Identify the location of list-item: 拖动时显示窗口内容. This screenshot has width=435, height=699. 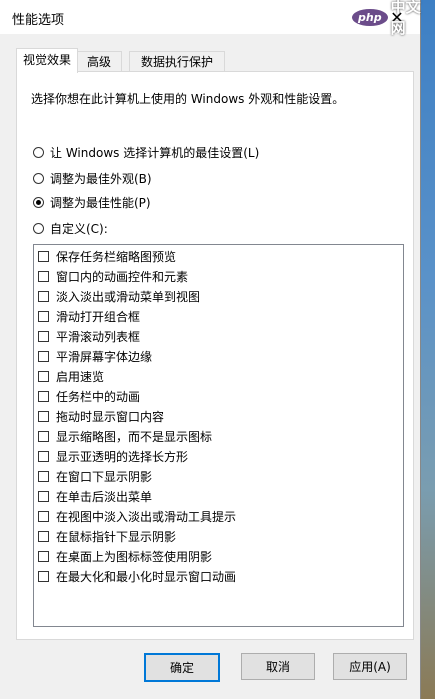
(101, 416).